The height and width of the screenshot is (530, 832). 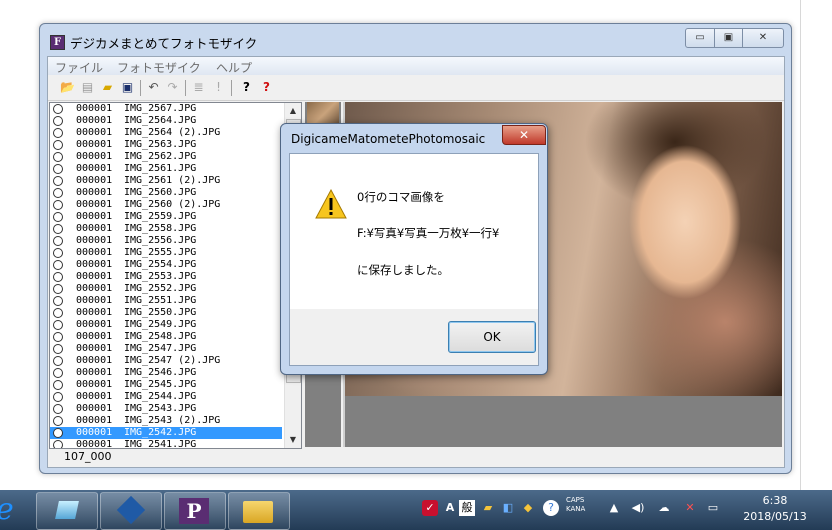 What do you see at coordinates (166, 229) in the screenshot?
I see `list-item: 000001 IMG_2558.JPG` at bounding box center [166, 229].